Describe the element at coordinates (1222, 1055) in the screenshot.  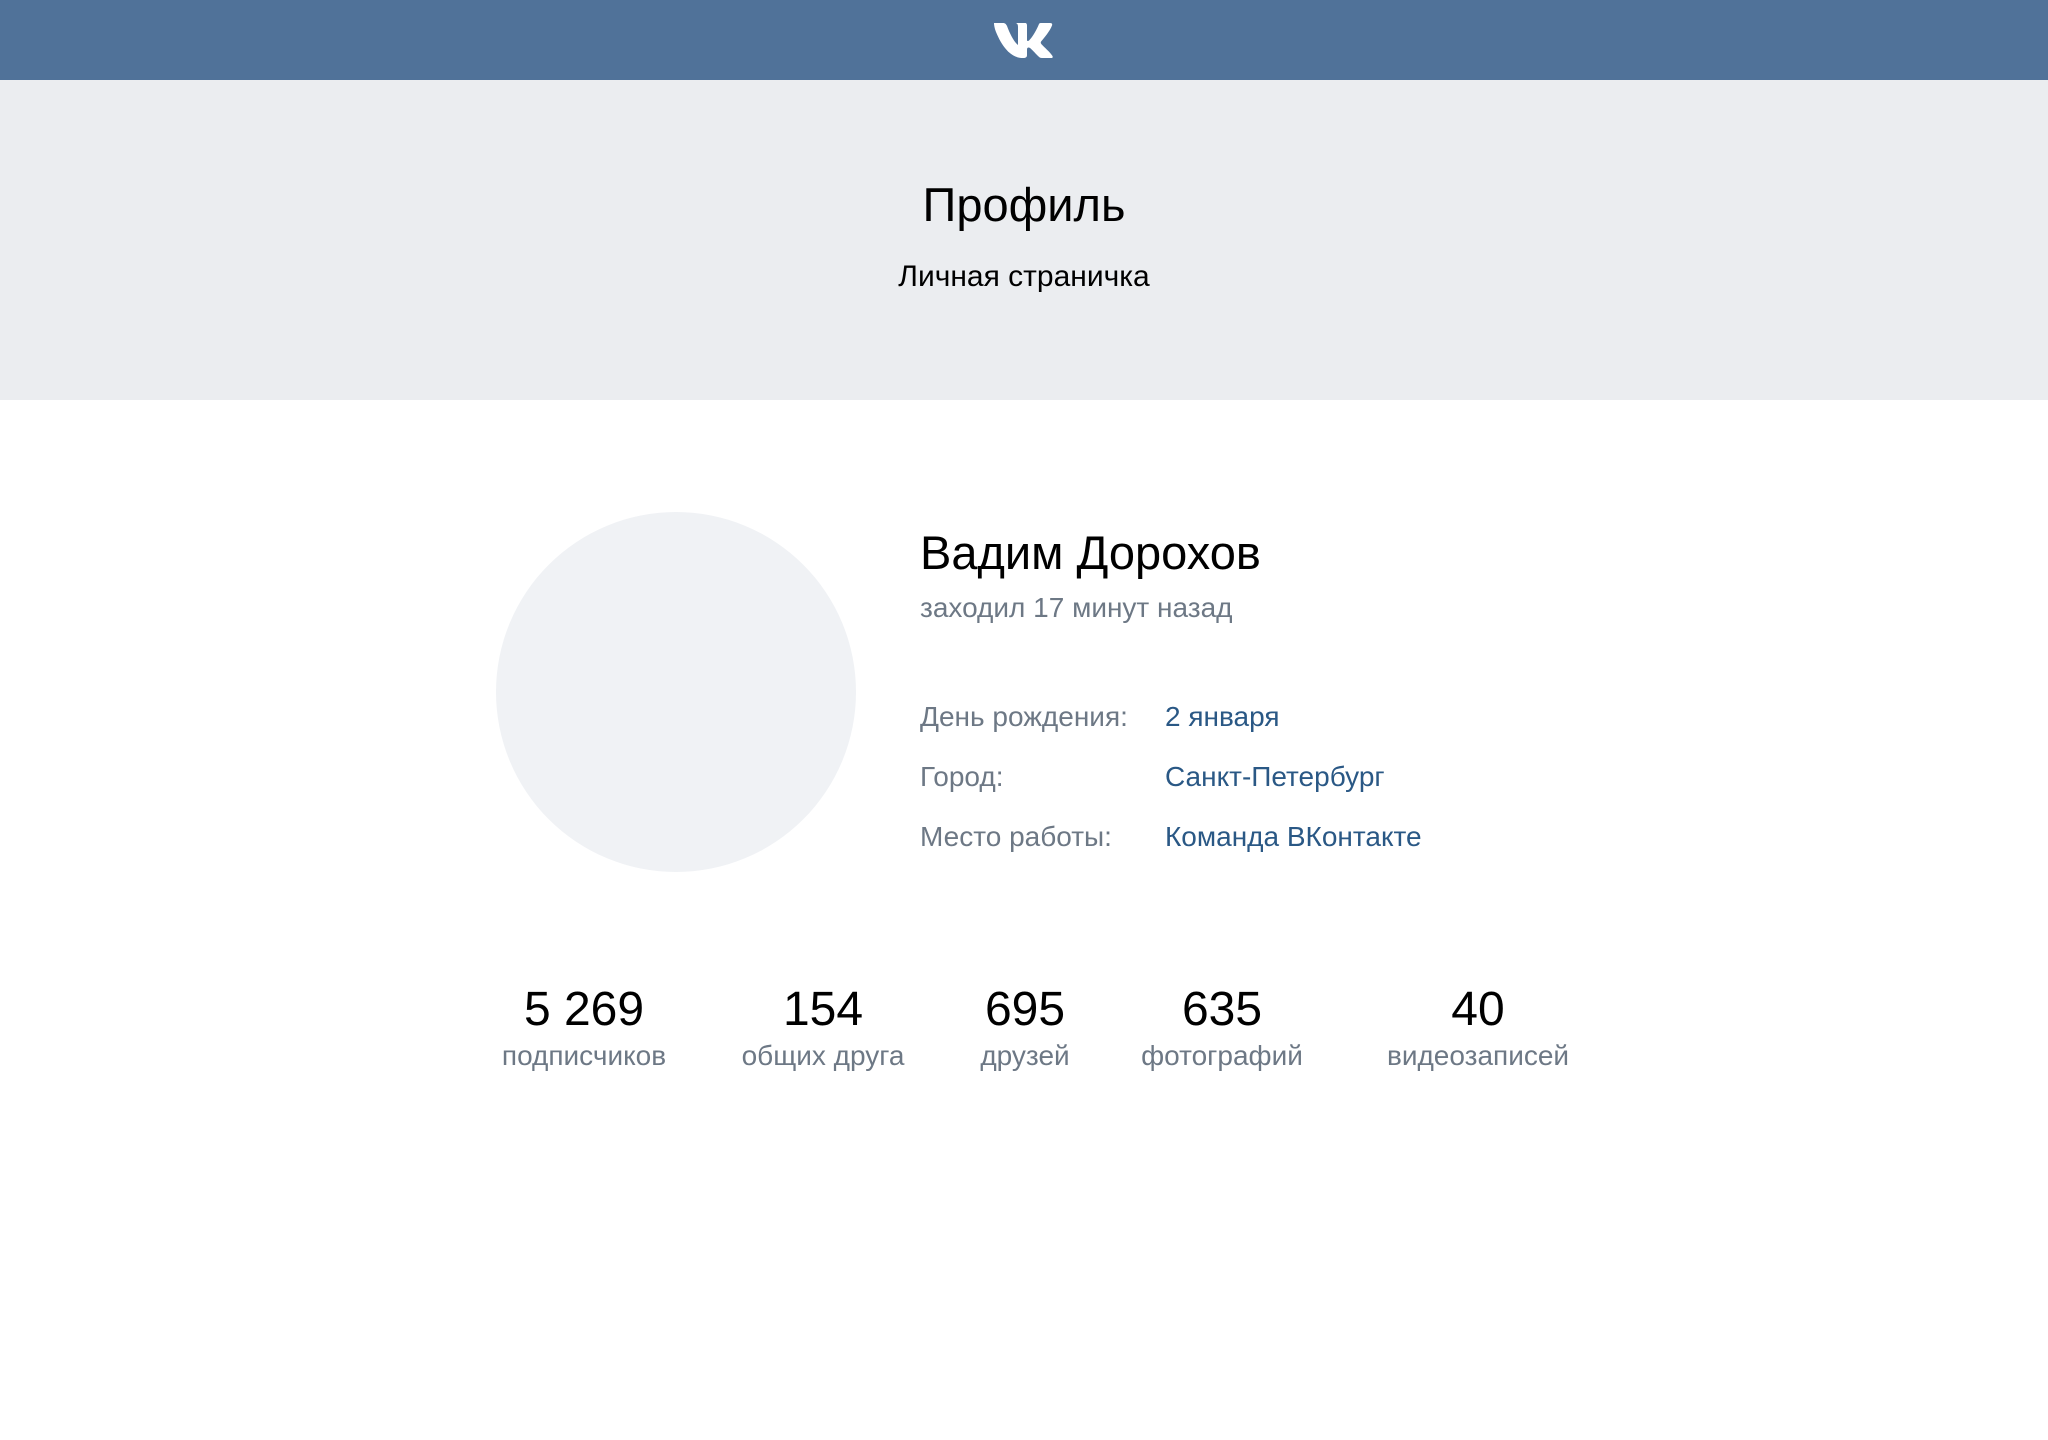
I see `counter-caption: фотографий` at that location.